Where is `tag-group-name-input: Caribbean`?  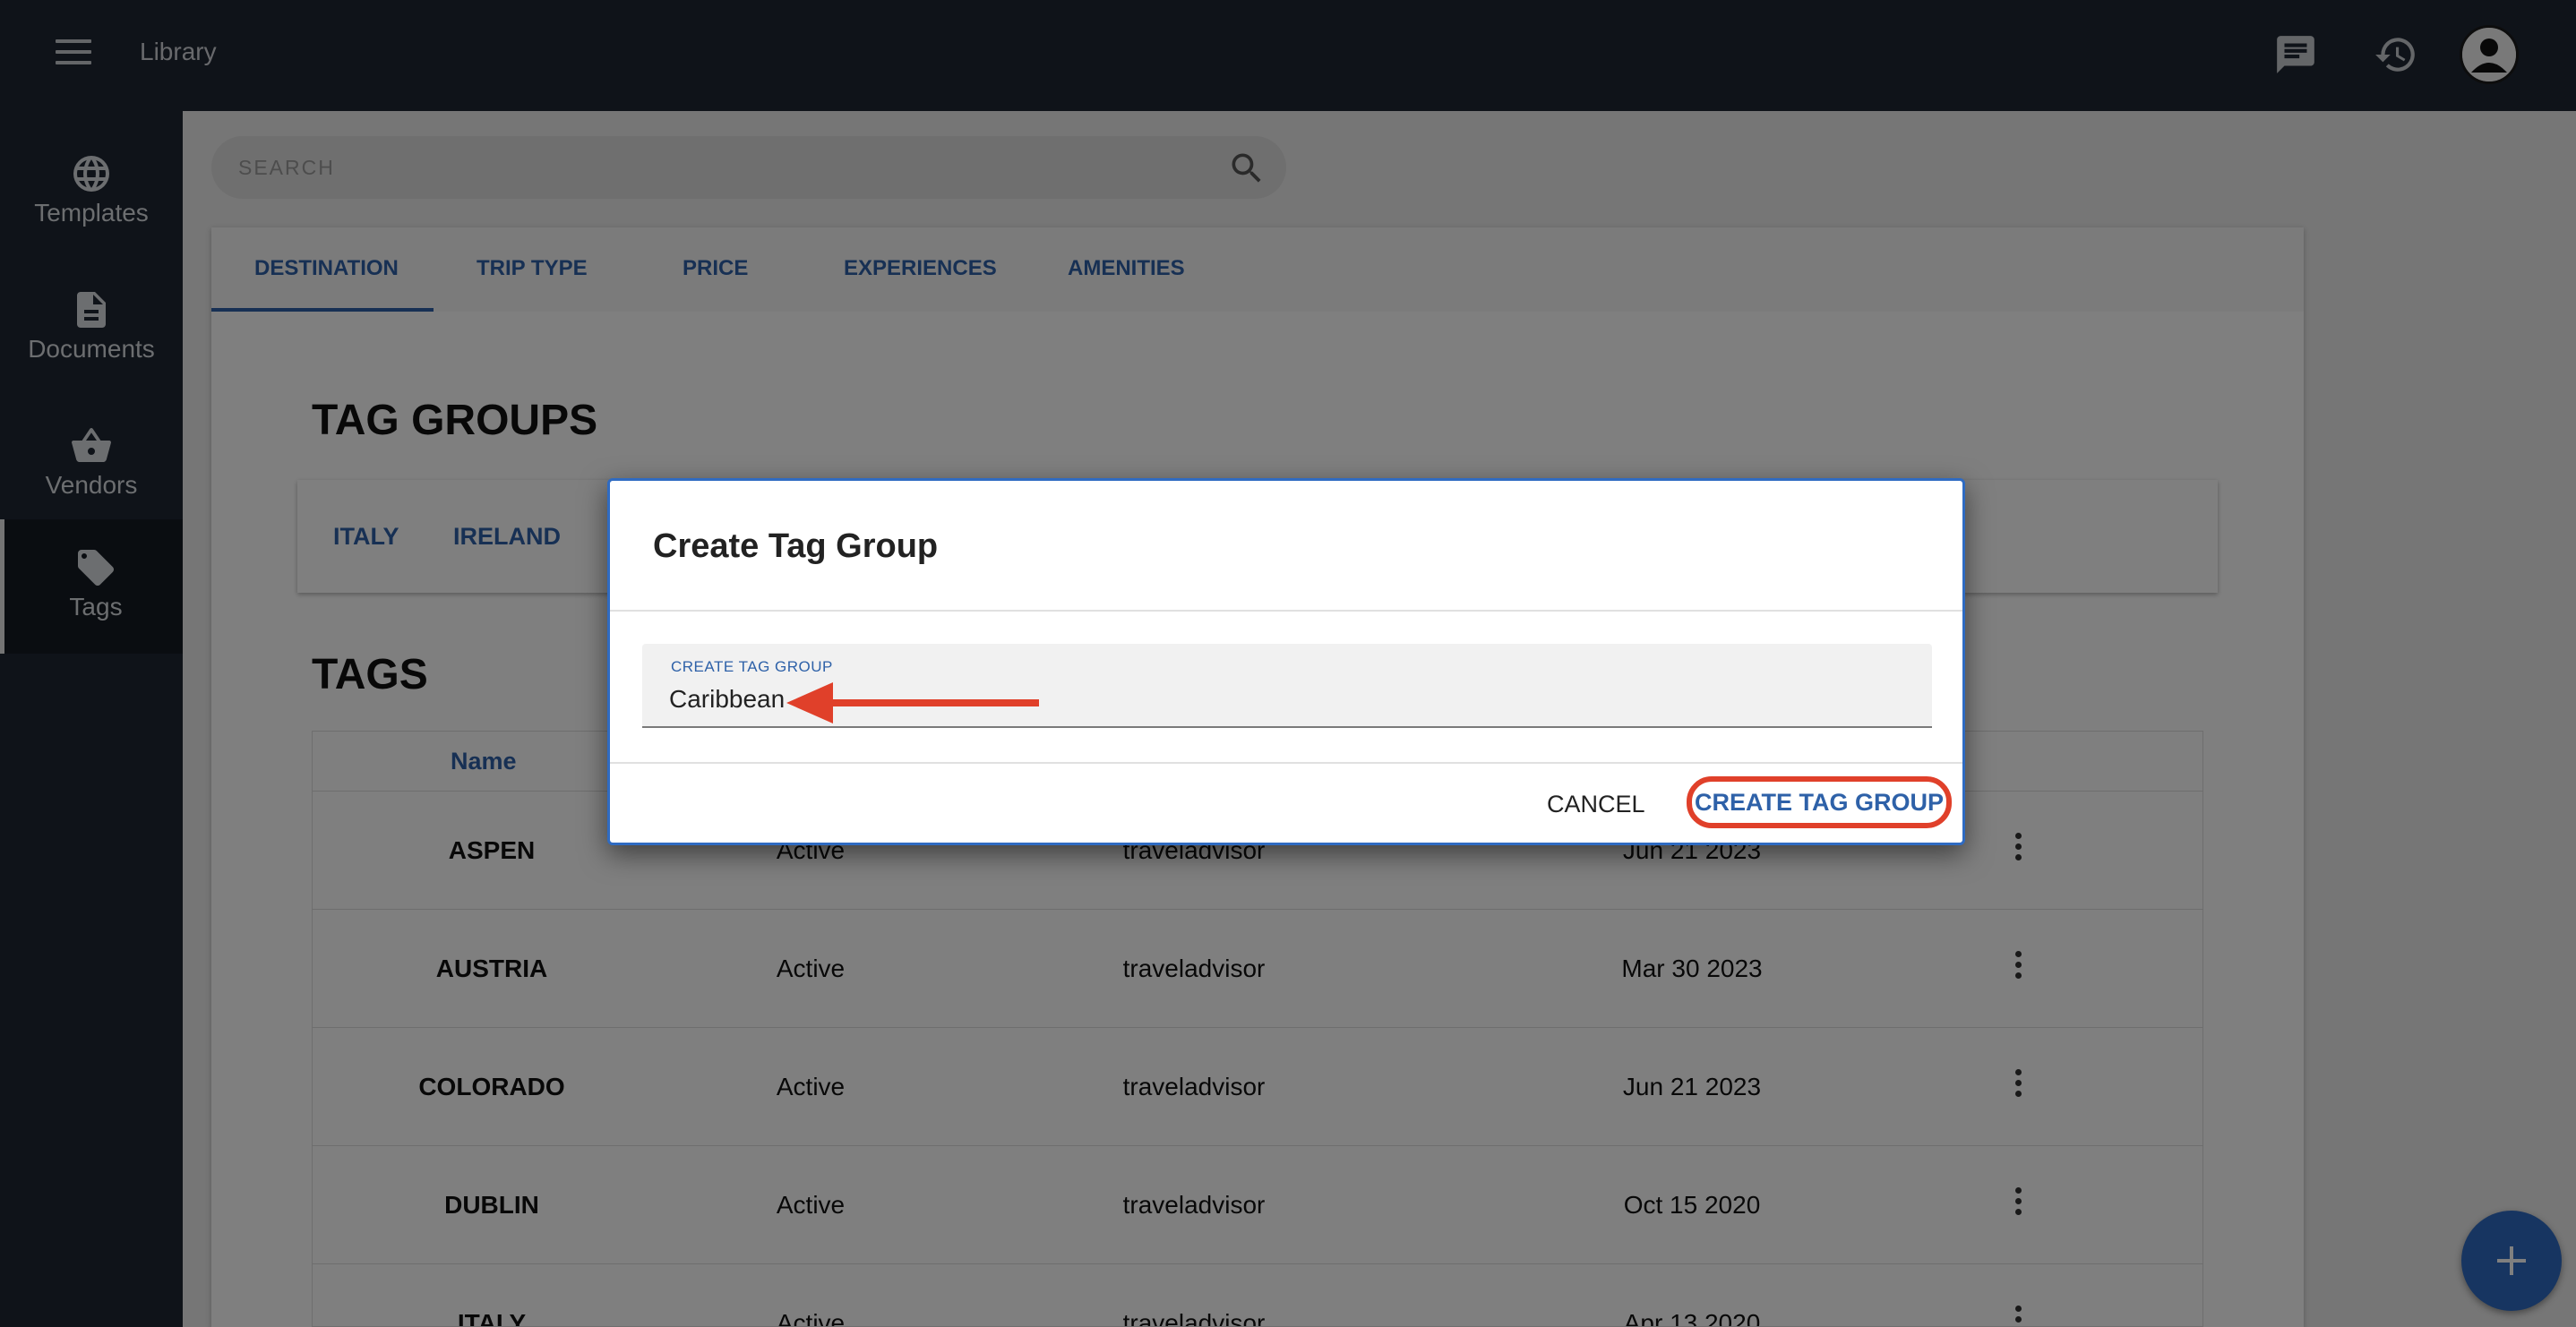
tag-group-name-input: Caribbean is located at coordinates (727, 699).